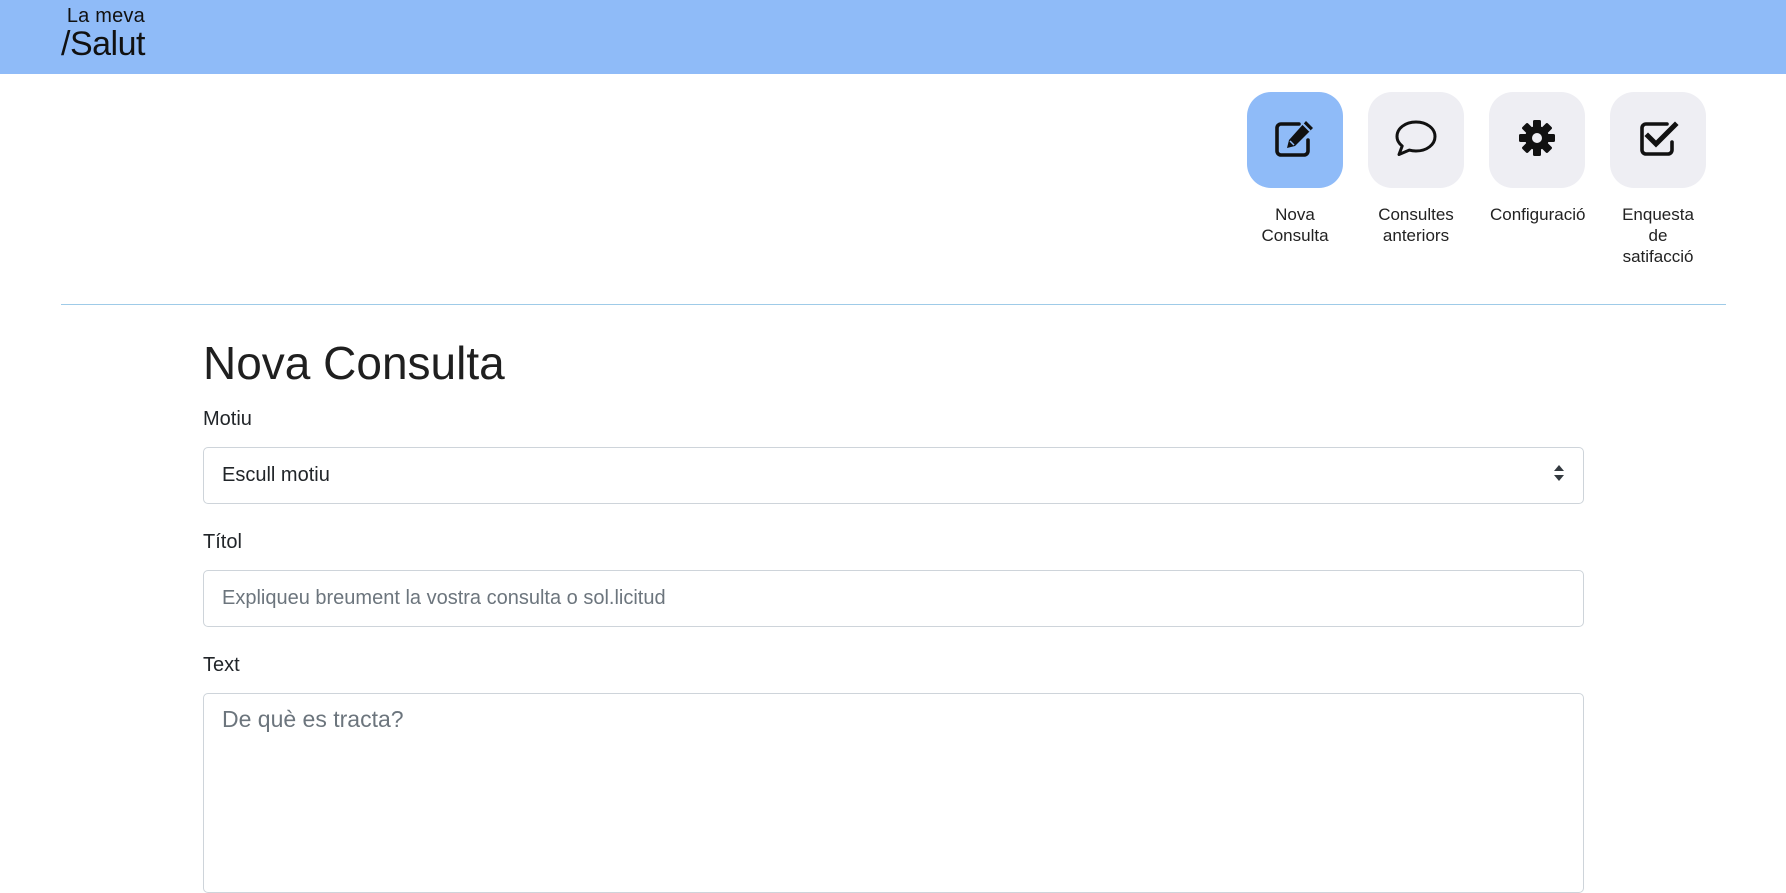 This screenshot has height=893, width=1786. Describe the element at coordinates (276, 475) in the screenshot. I see `motiu-selected-value: Escull motiu` at that location.